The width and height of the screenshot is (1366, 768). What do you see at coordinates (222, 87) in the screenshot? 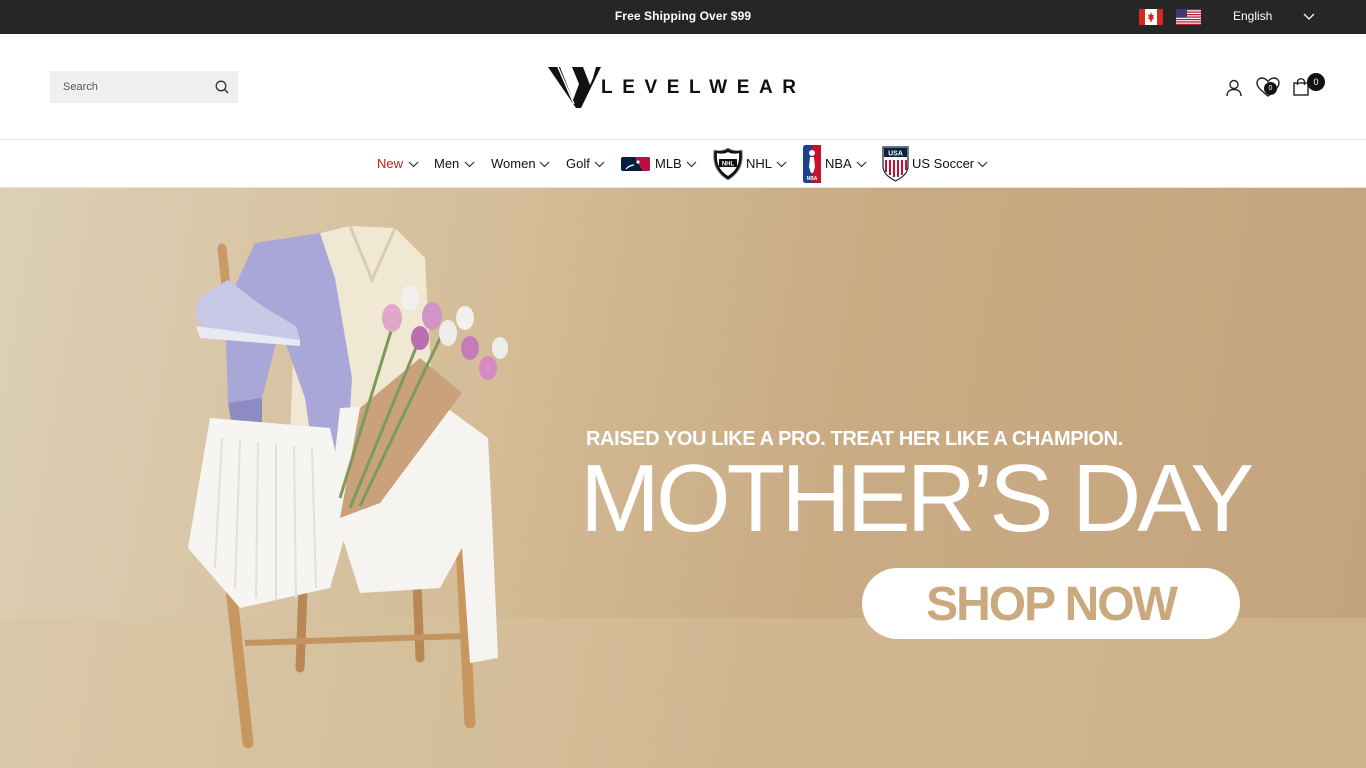
I see `search-icon` at bounding box center [222, 87].